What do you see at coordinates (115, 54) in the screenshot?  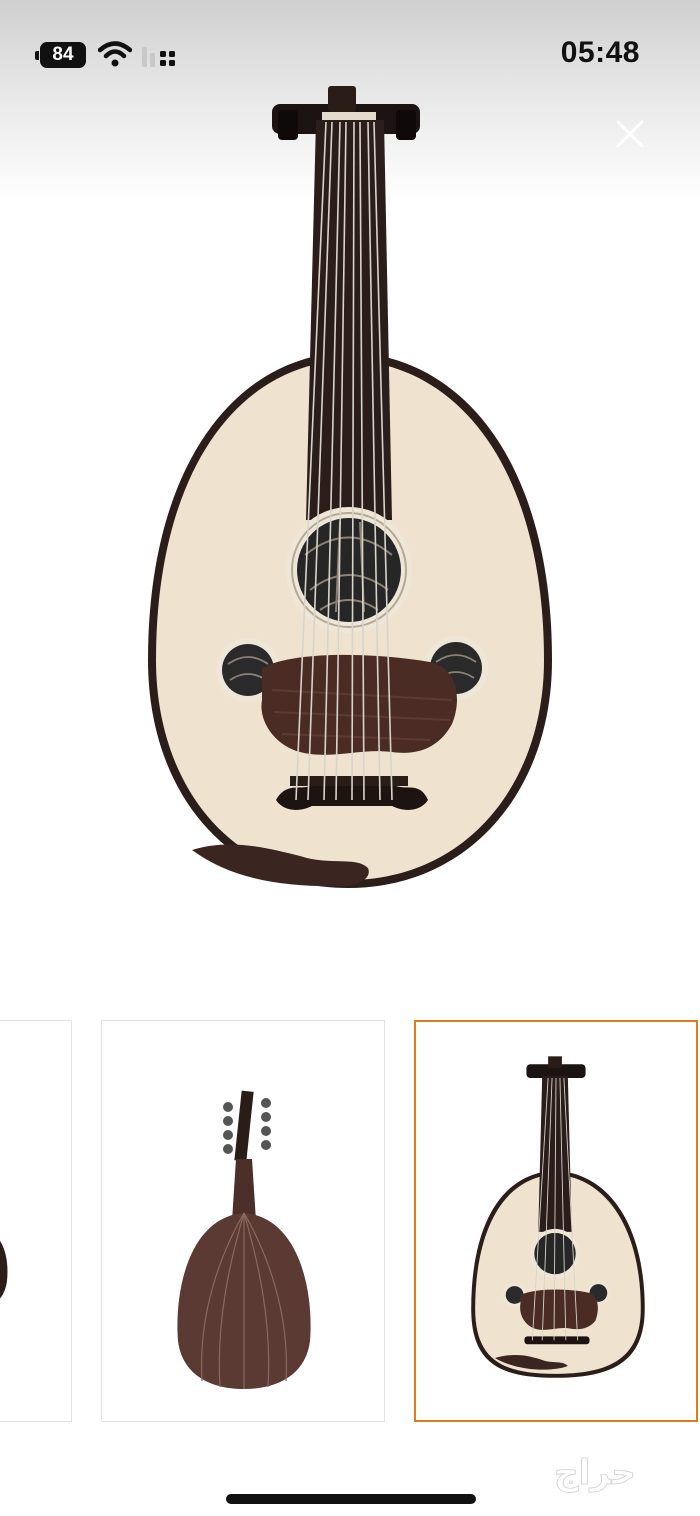 I see `wifi-icon` at bounding box center [115, 54].